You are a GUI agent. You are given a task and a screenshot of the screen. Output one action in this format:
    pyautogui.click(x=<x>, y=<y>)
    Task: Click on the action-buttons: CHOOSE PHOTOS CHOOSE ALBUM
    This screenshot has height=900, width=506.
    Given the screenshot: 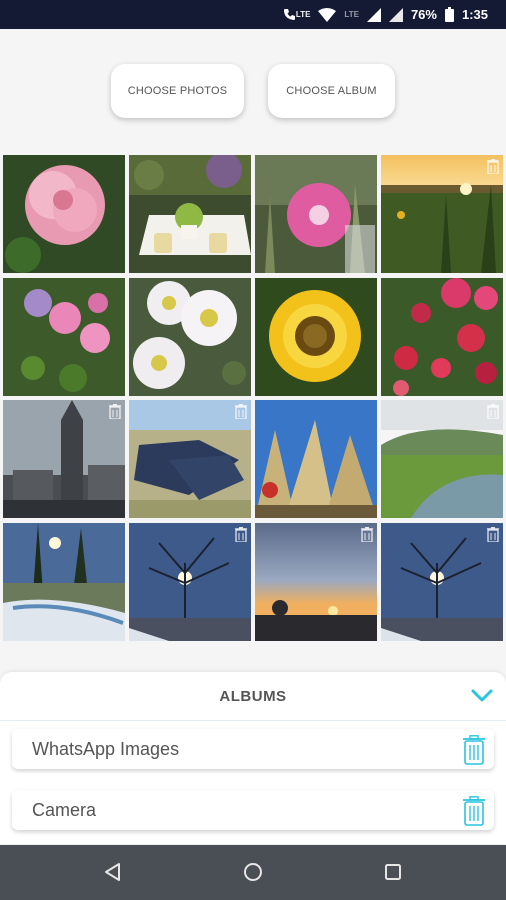 What is the action you would take?
    pyautogui.click(x=253, y=91)
    